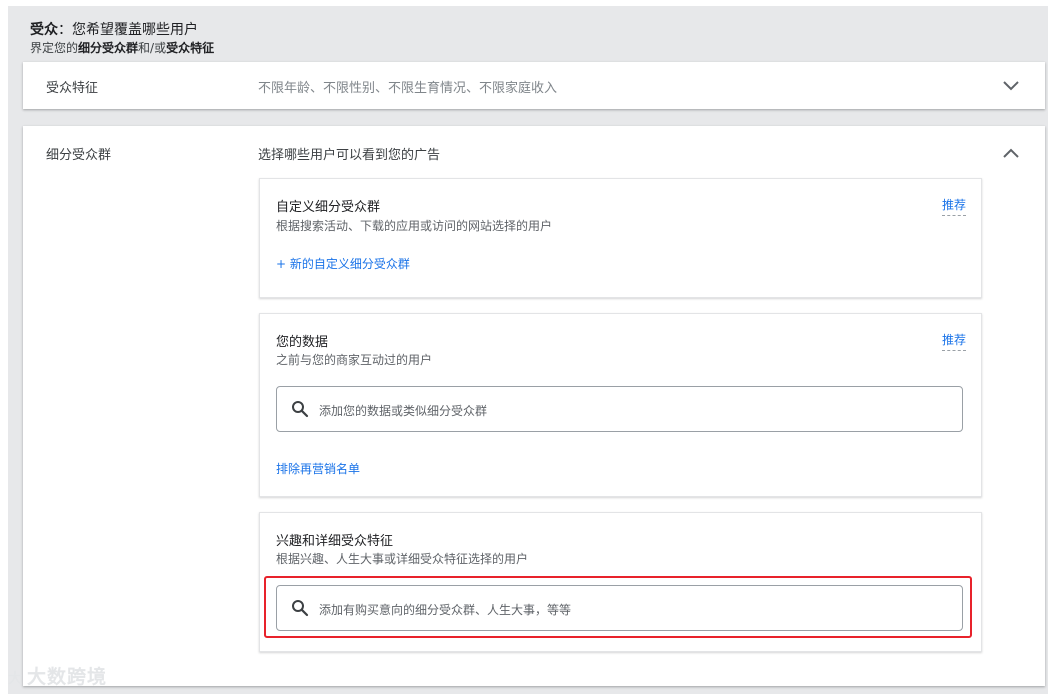 The width and height of the screenshot is (1062, 694). I want to click on section-title: 受众：您希望覆盖哪些用户, so click(114, 30).